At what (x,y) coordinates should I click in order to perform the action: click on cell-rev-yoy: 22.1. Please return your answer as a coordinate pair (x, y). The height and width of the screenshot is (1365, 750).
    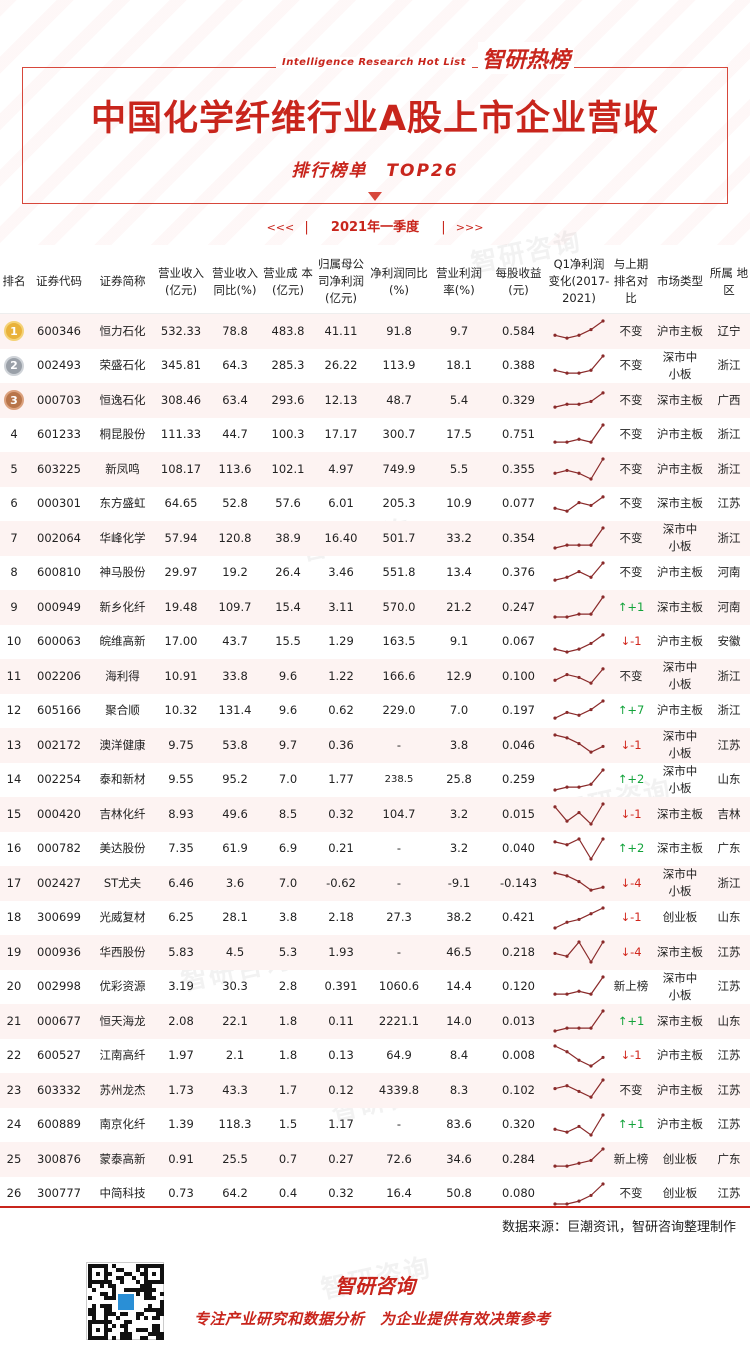
    Looking at the image, I should click on (235, 1020).